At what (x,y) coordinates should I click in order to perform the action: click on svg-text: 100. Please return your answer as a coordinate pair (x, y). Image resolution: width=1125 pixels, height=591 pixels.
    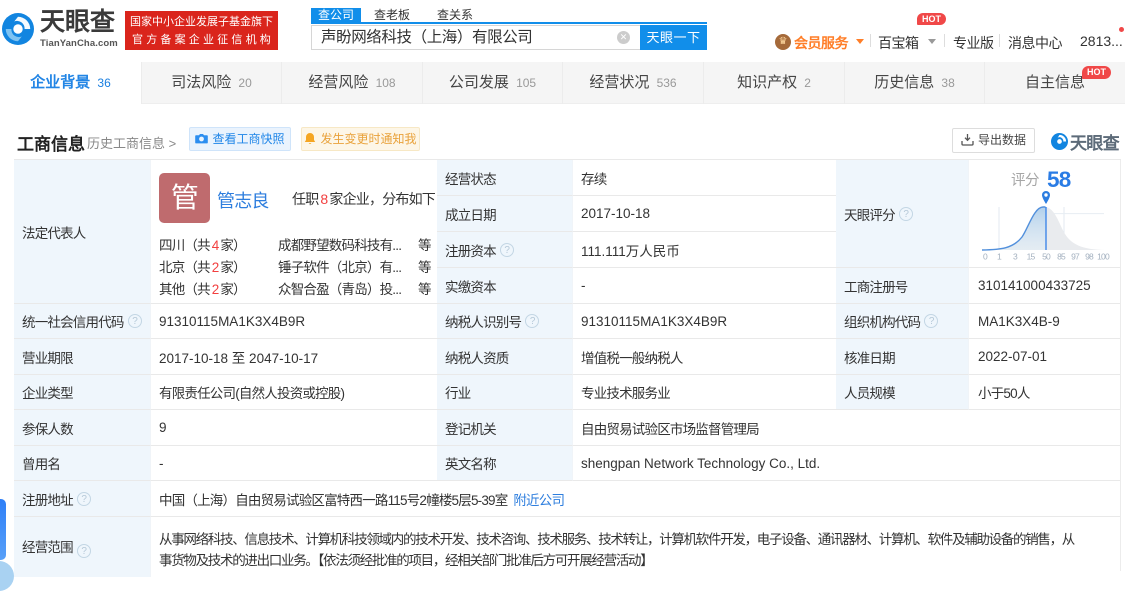
    Looking at the image, I should click on (1103, 257).